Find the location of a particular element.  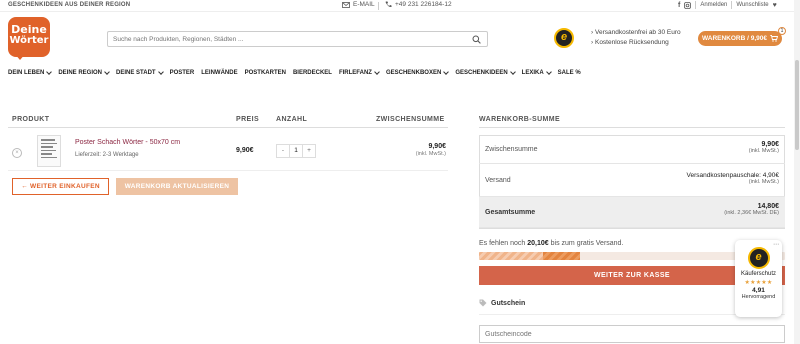

nav-item-label: BIERDECKEL is located at coordinates (312, 73).